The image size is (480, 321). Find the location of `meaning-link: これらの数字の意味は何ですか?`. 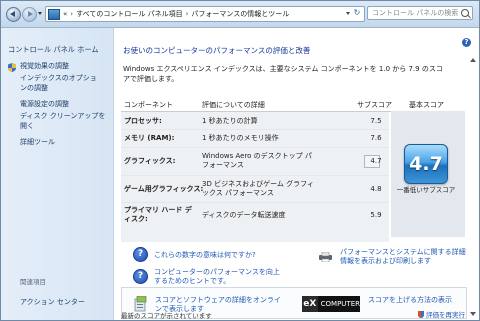

meaning-link: これらの数字の意味は何ですか? is located at coordinates (205, 255).